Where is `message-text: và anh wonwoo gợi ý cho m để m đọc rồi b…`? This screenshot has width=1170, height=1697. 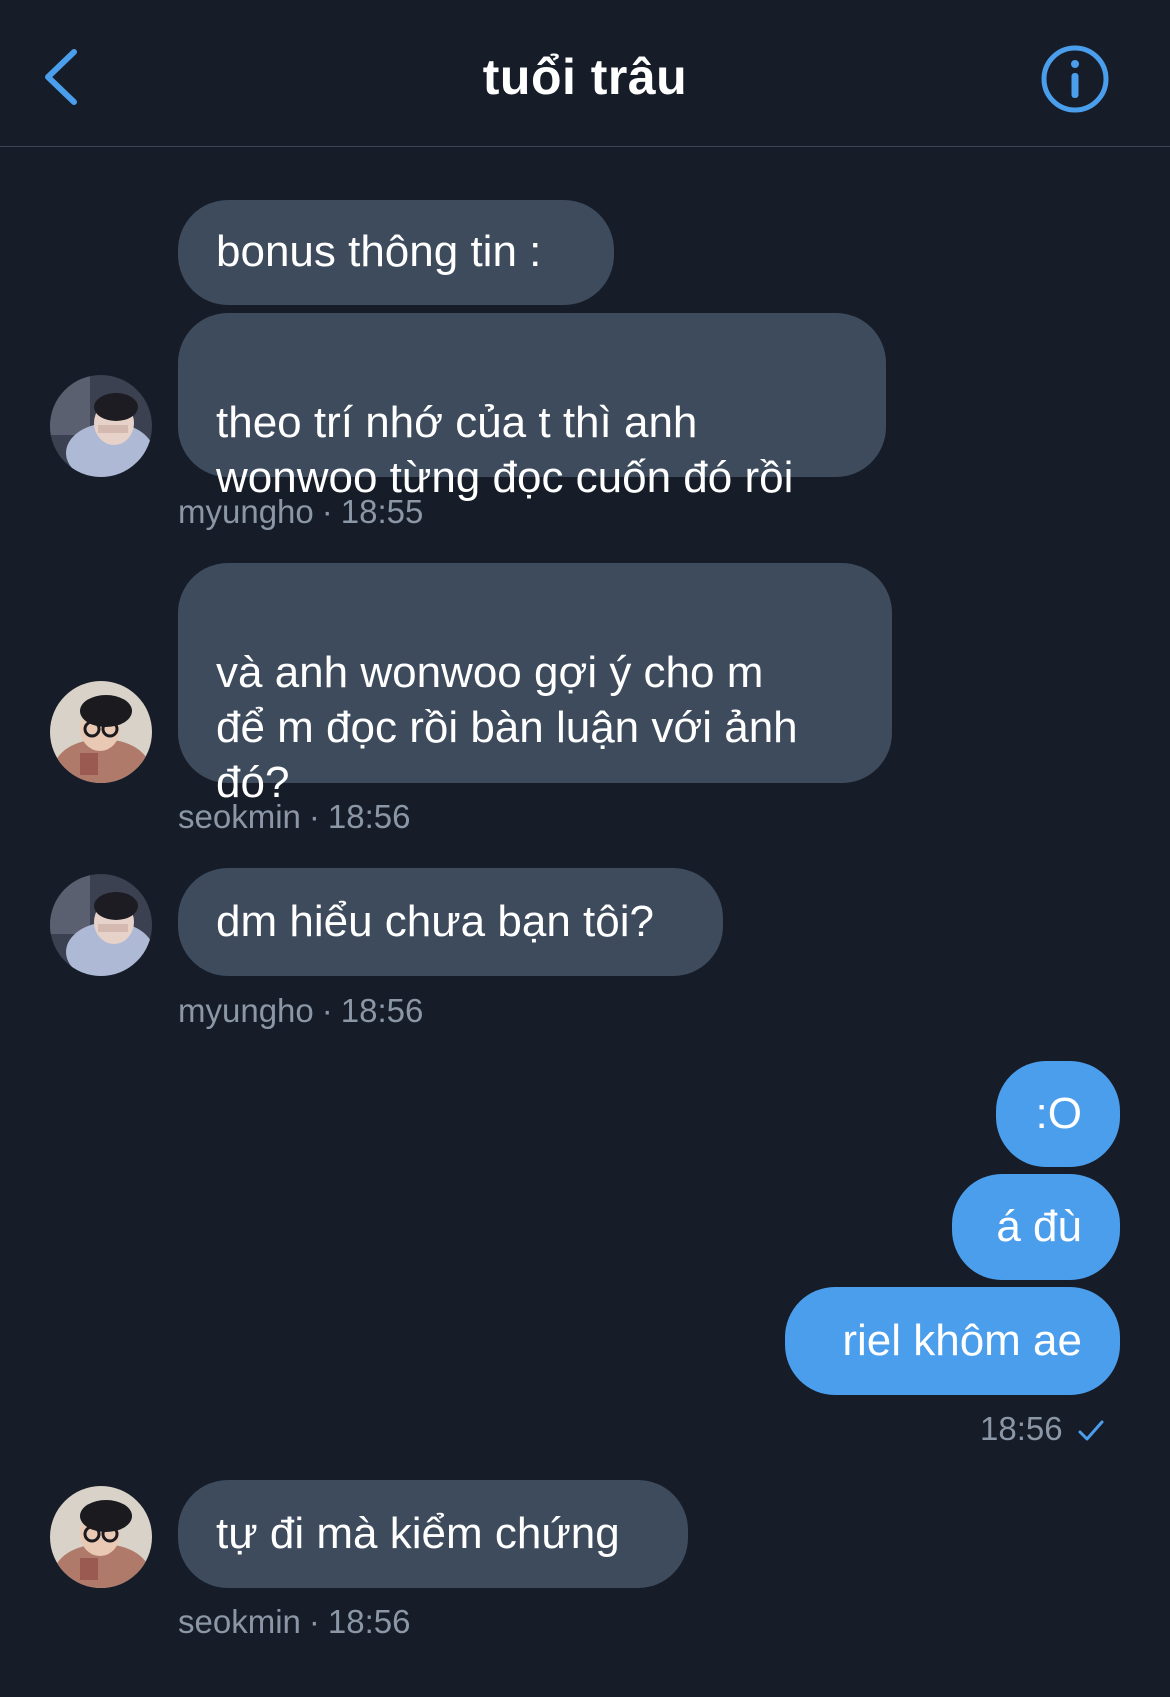
message-text: và anh wonwoo gợi ý cho m để m đọc rồi b… is located at coordinates (507, 727).